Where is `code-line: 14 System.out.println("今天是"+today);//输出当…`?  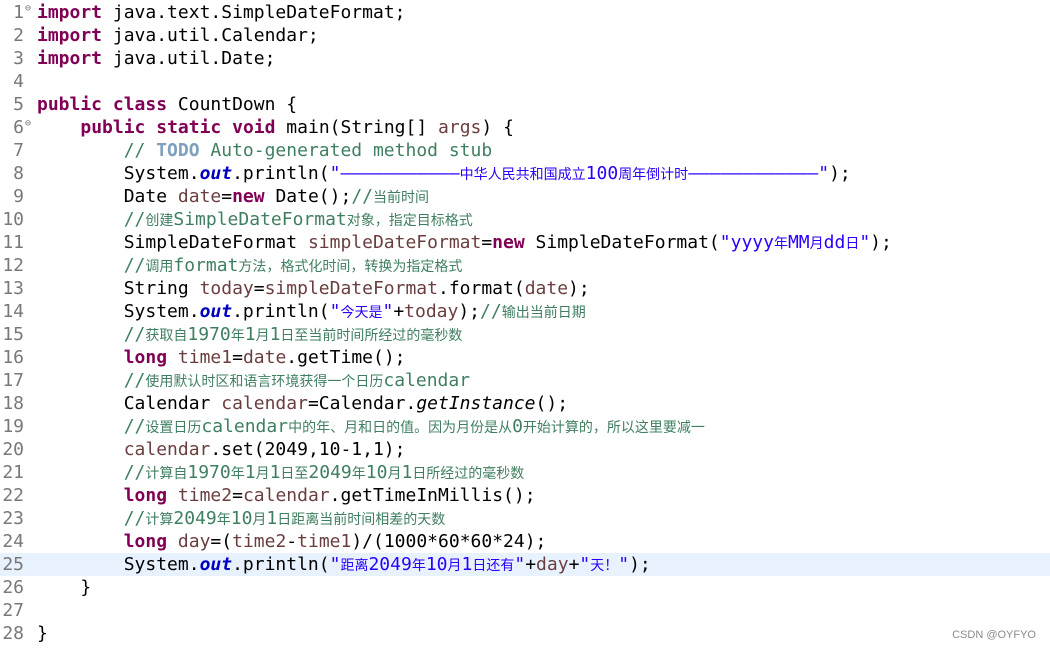
code-line: 14 System.out.println("今天是"+today);//输出当… is located at coordinates (525, 311).